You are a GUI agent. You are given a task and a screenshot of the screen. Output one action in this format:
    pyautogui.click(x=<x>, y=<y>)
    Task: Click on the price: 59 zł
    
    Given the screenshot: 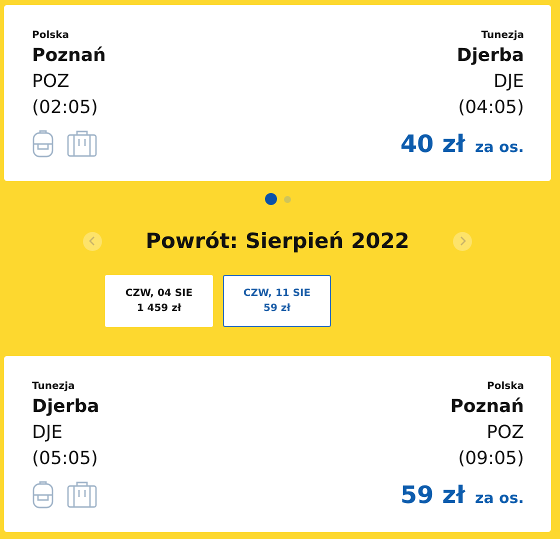 What is the action you would take?
    pyautogui.click(x=432, y=494)
    